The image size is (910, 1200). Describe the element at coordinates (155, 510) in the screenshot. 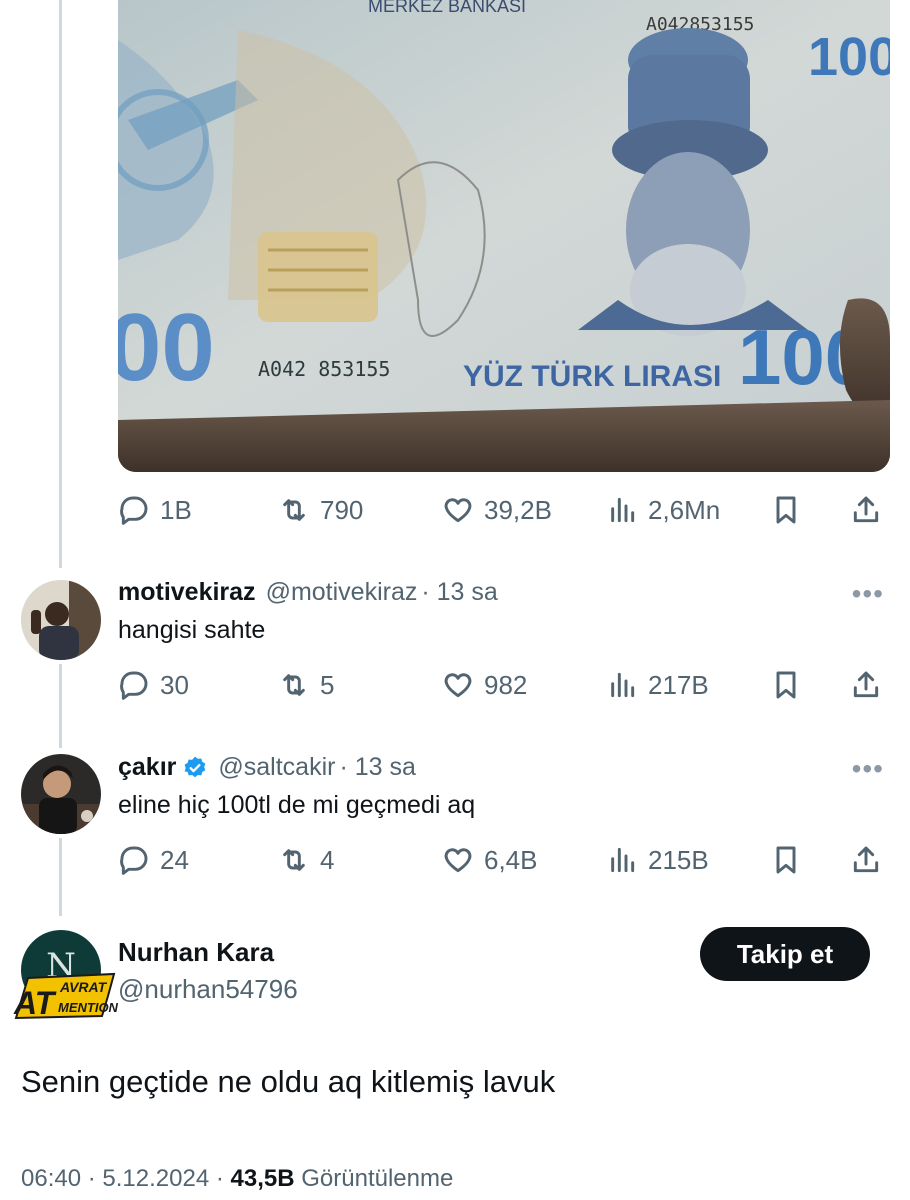

I see `reply-button: 1B` at that location.